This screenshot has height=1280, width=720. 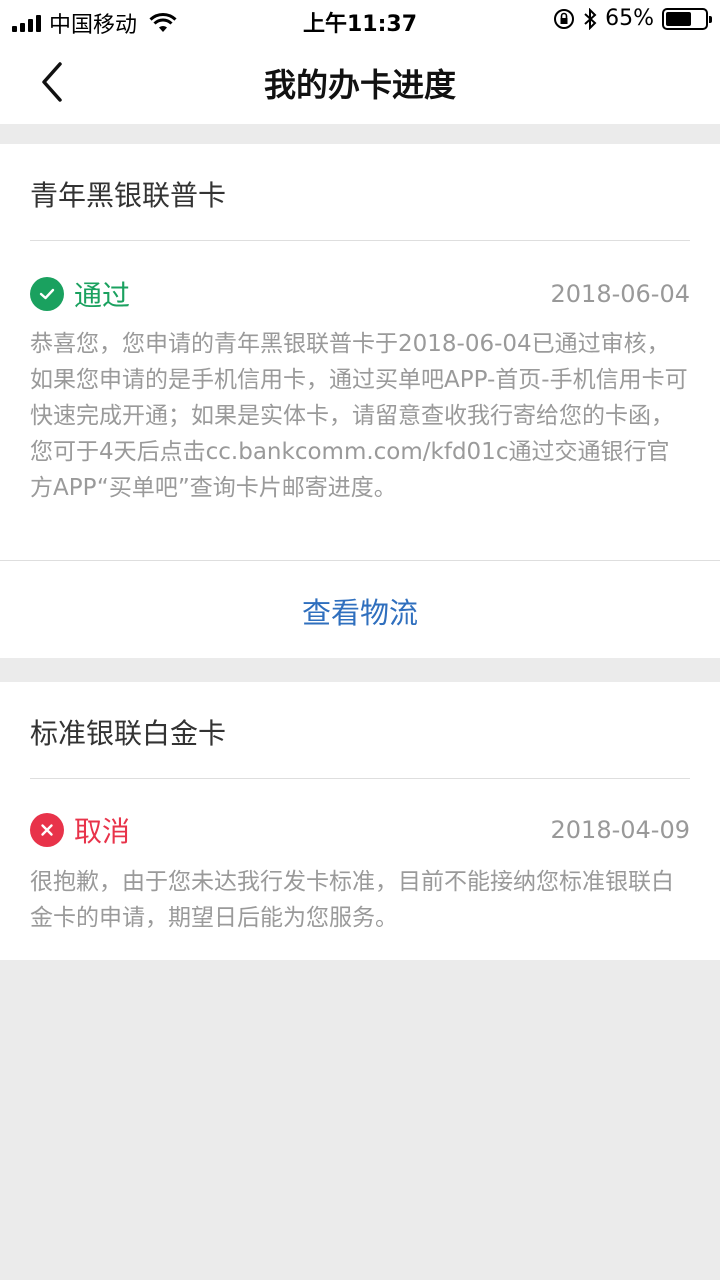 I want to click on status-row: 通过 2018-06-04, so click(x=360, y=294).